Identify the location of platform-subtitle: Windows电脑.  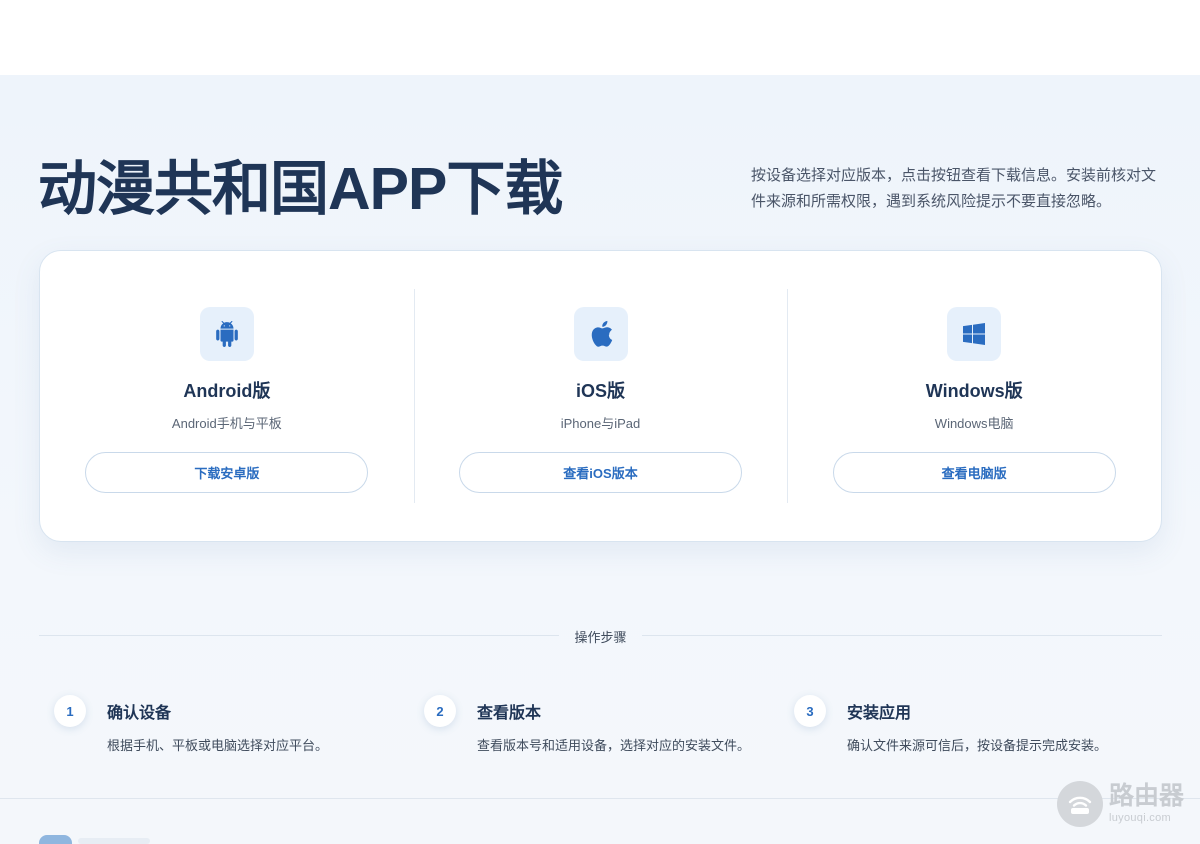
(974, 423).